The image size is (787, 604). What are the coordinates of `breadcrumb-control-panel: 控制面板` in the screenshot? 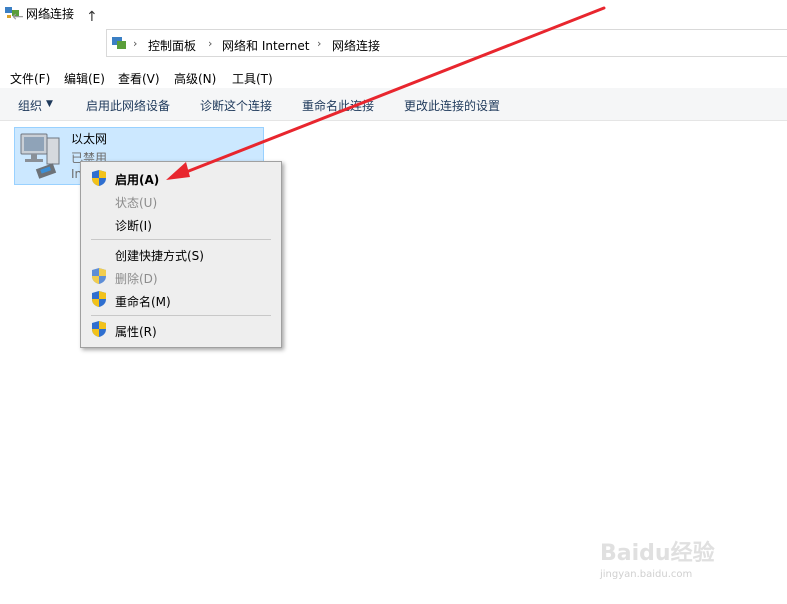 It's located at (172, 45).